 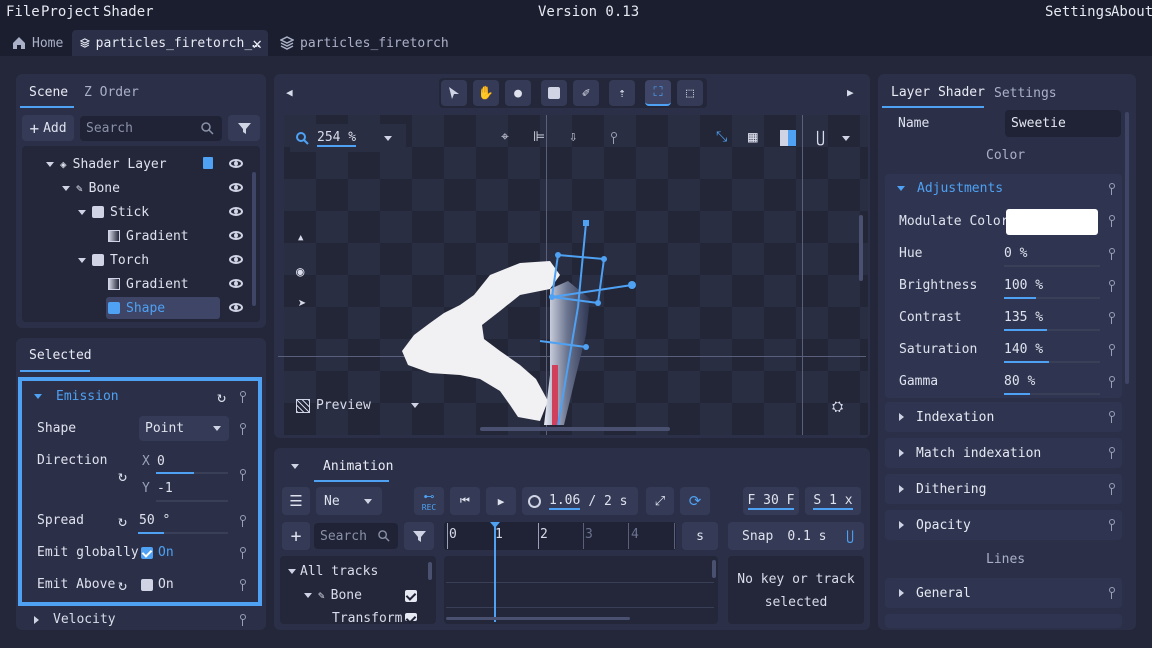 I want to click on dithering-section: Dithering, so click(x=1003, y=489).